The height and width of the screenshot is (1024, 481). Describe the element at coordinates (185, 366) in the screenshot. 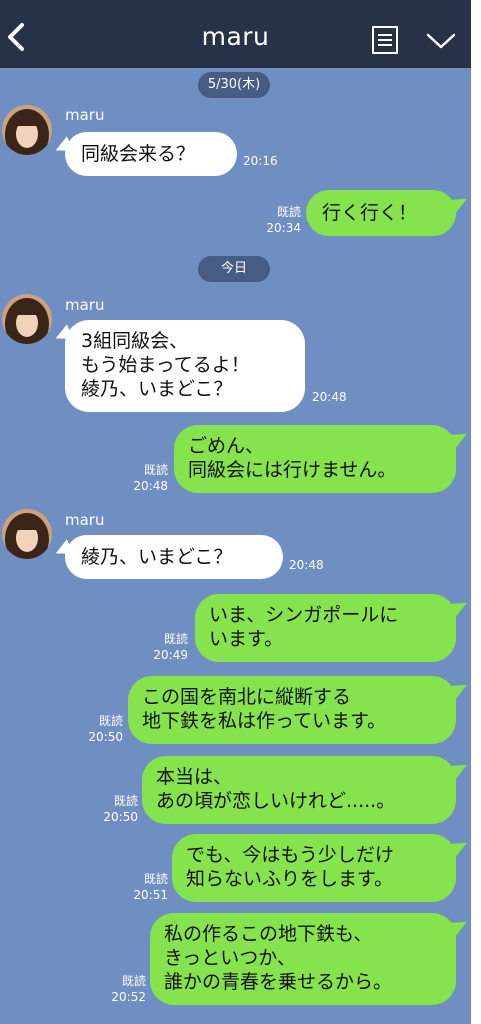

I see `message-bubble: 3組同級会、 もう始まってるよ！ 綾乃、いまどこ？` at that location.